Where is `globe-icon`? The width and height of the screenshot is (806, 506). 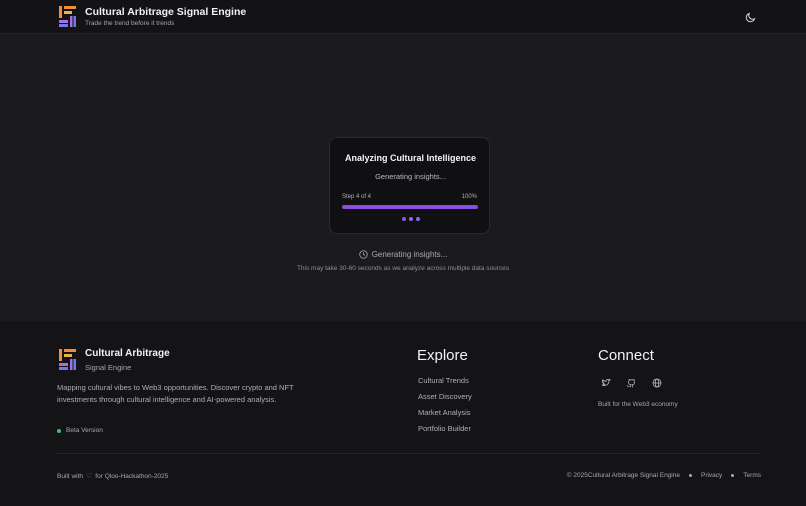
globe-icon is located at coordinates (657, 383).